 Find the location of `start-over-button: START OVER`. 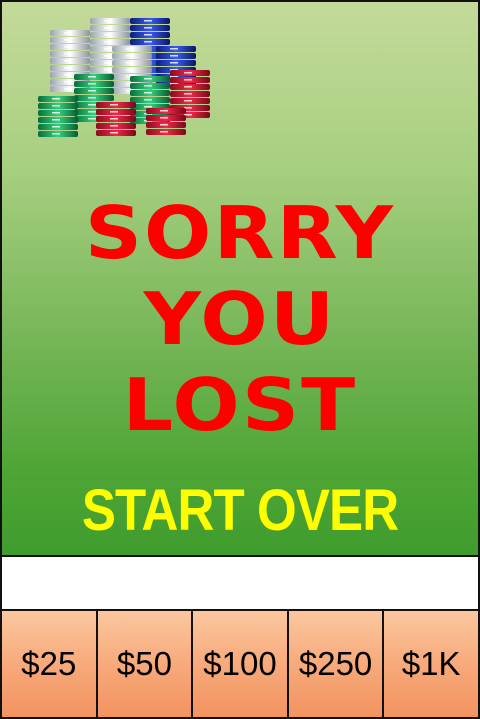

start-over-button: START OVER is located at coordinates (240, 511).